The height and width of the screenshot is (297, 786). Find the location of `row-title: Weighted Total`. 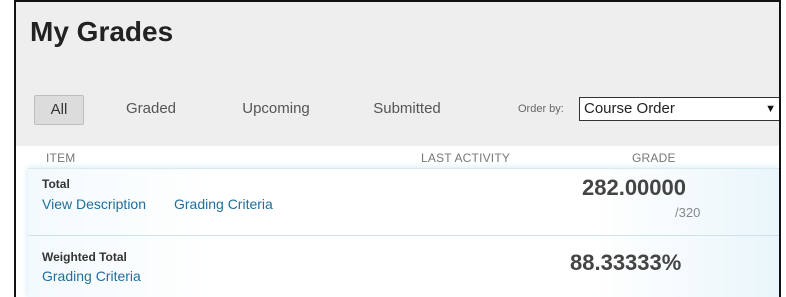

row-title: Weighted Total is located at coordinates (84, 257).